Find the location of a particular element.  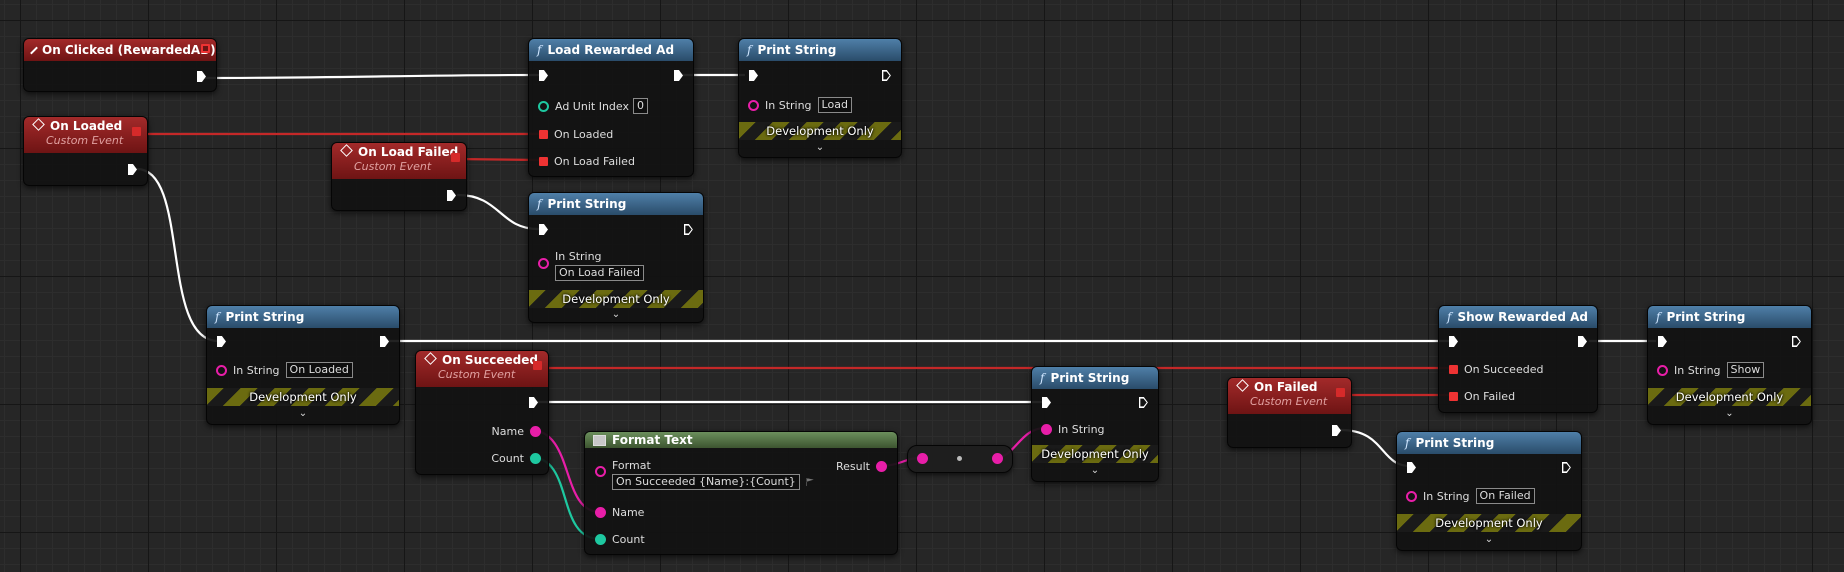

on-succeeded-count-pin: Count is located at coordinates (513, 458).